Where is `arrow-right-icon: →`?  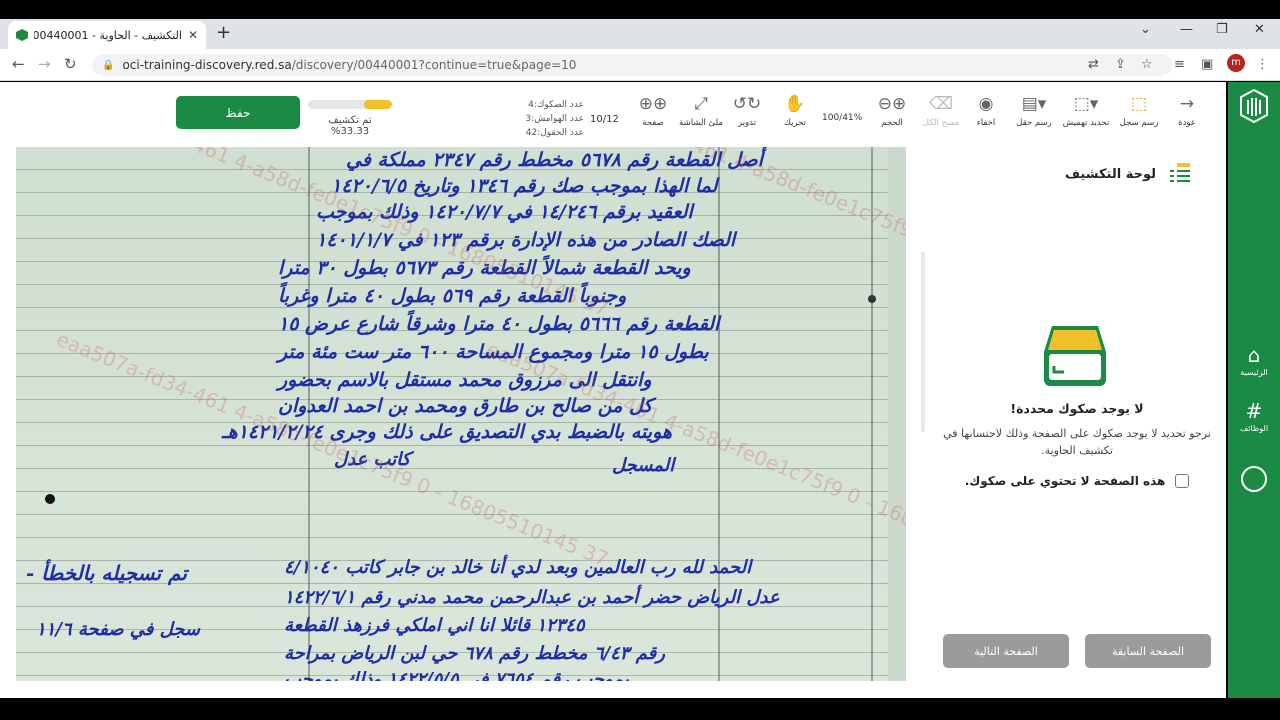
arrow-right-icon: → is located at coordinates (1187, 104).